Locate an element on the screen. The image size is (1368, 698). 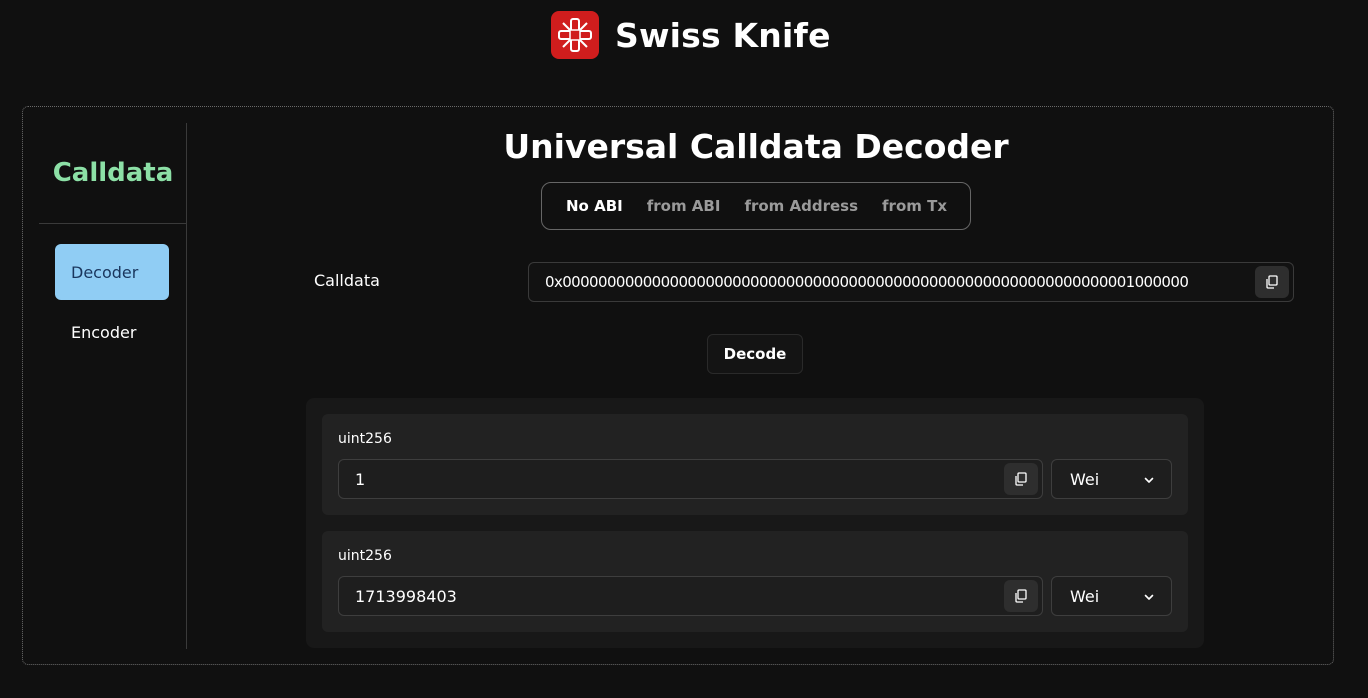
decode-button: Decode is located at coordinates (755, 354).